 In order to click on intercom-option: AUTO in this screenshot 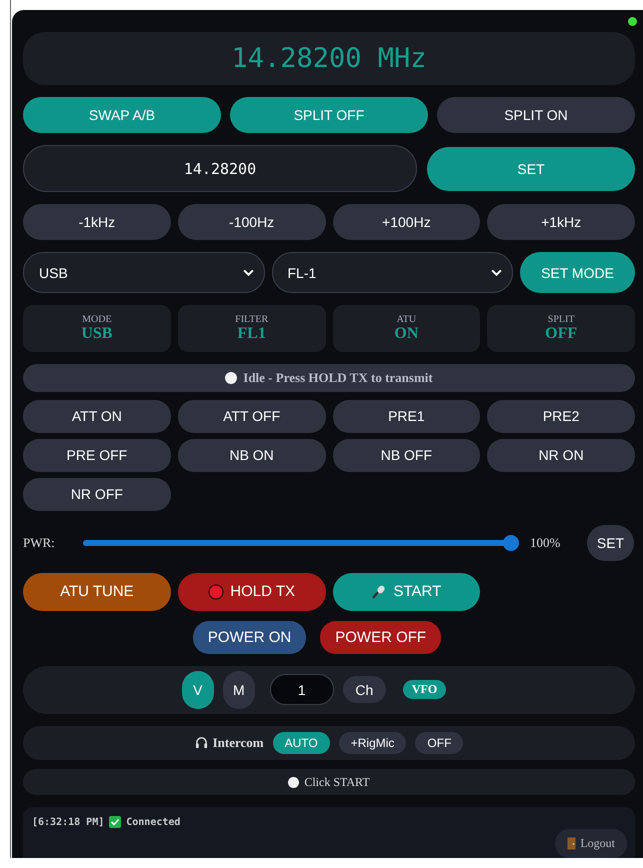, I will do `click(301, 743)`.